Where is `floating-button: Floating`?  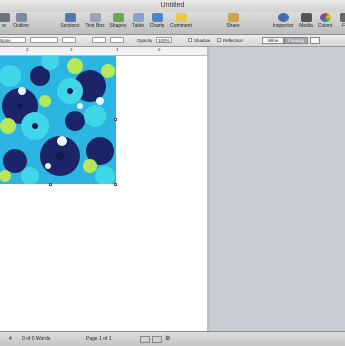 floating-button: Floating is located at coordinates (296, 40).